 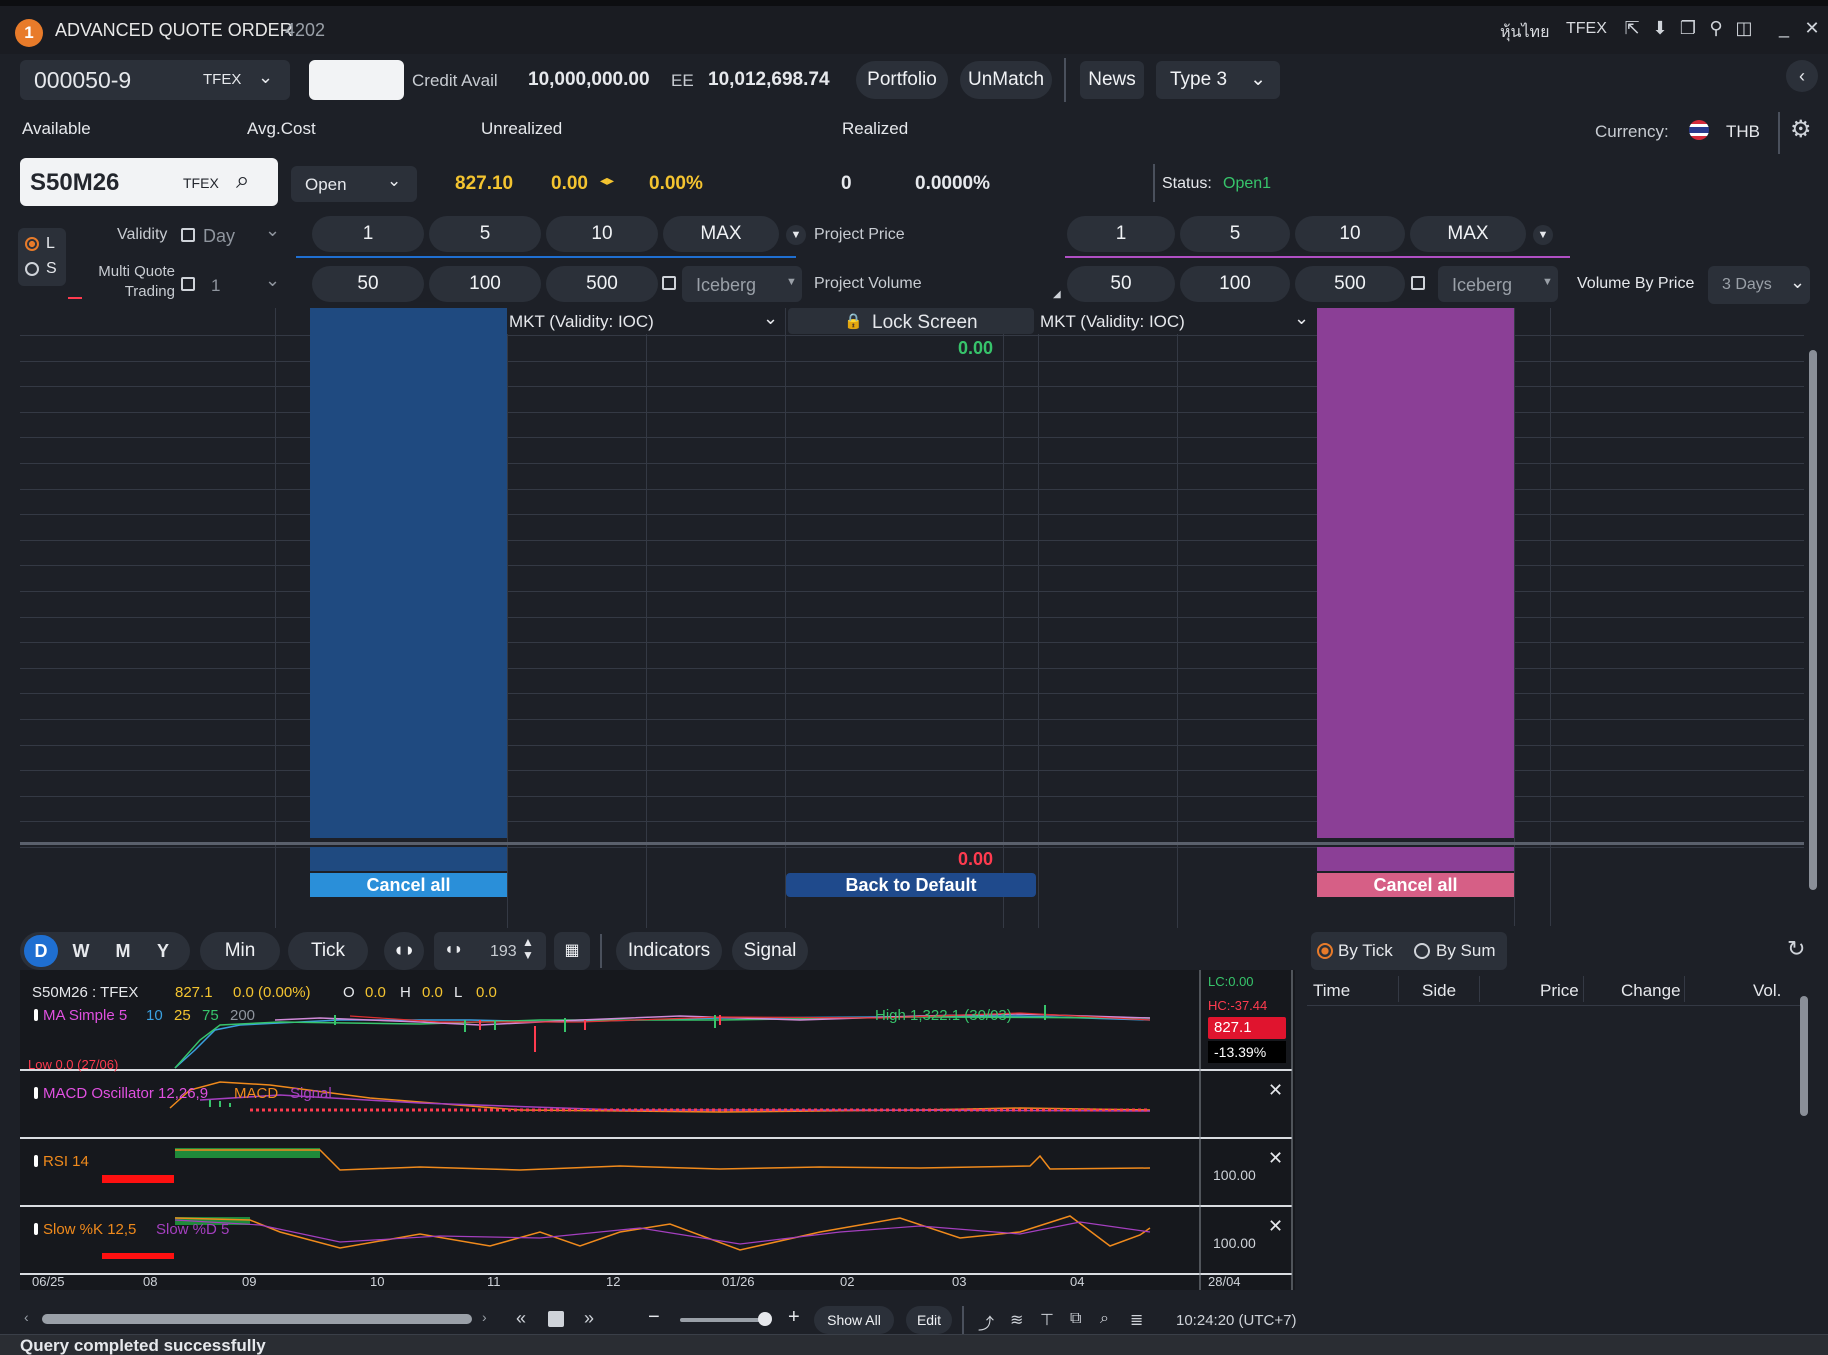 I want to click on qty-5-sell: 5, so click(x=1235, y=234).